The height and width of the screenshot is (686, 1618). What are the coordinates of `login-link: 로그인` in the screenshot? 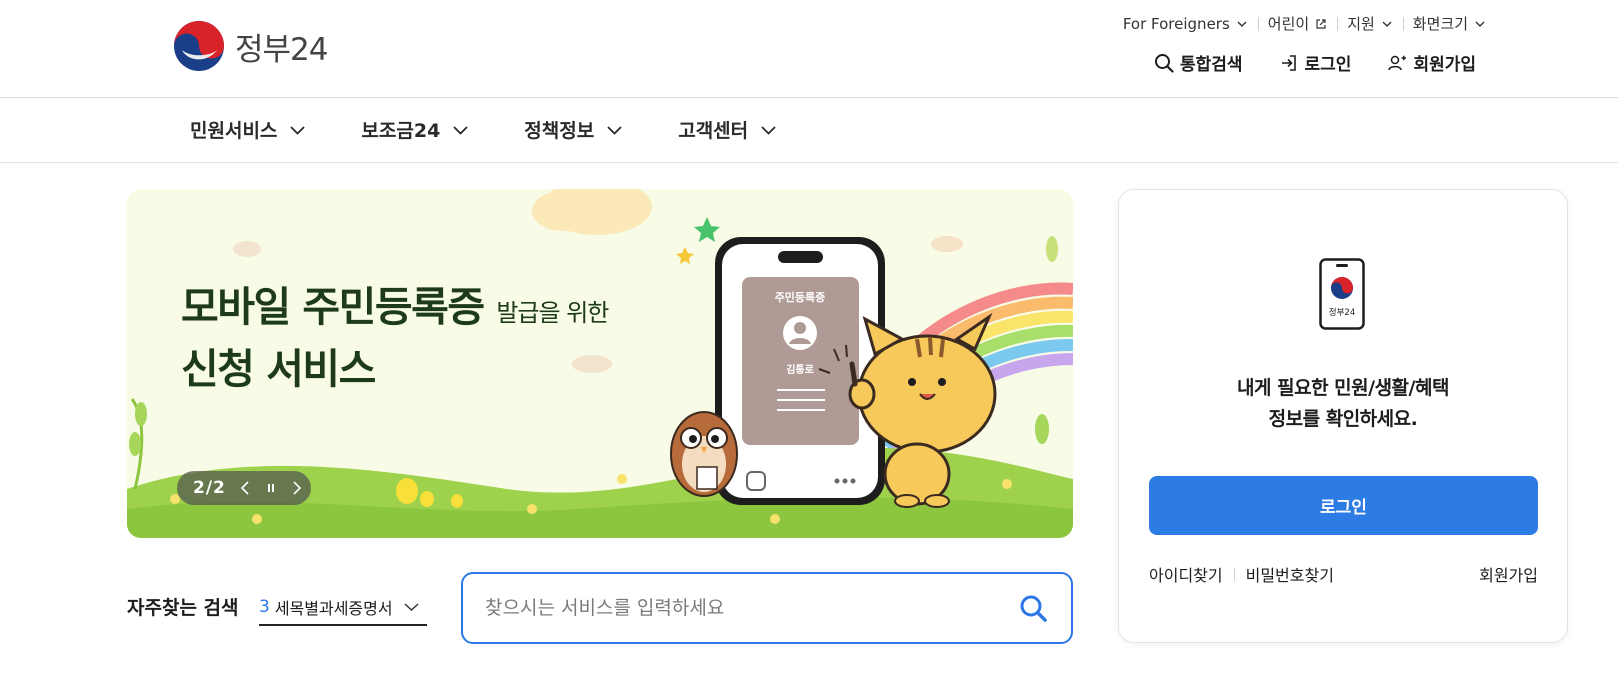 It's located at (1315, 62).